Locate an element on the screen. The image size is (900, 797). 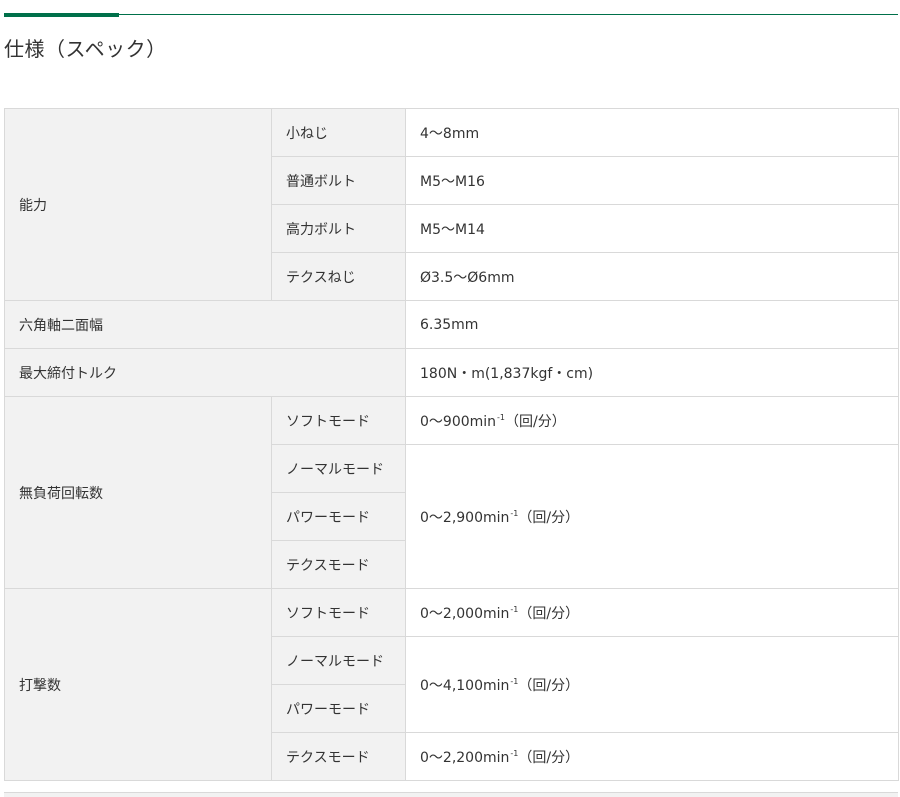
spec-value: M5～M16 is located at coordinates (652, 180).